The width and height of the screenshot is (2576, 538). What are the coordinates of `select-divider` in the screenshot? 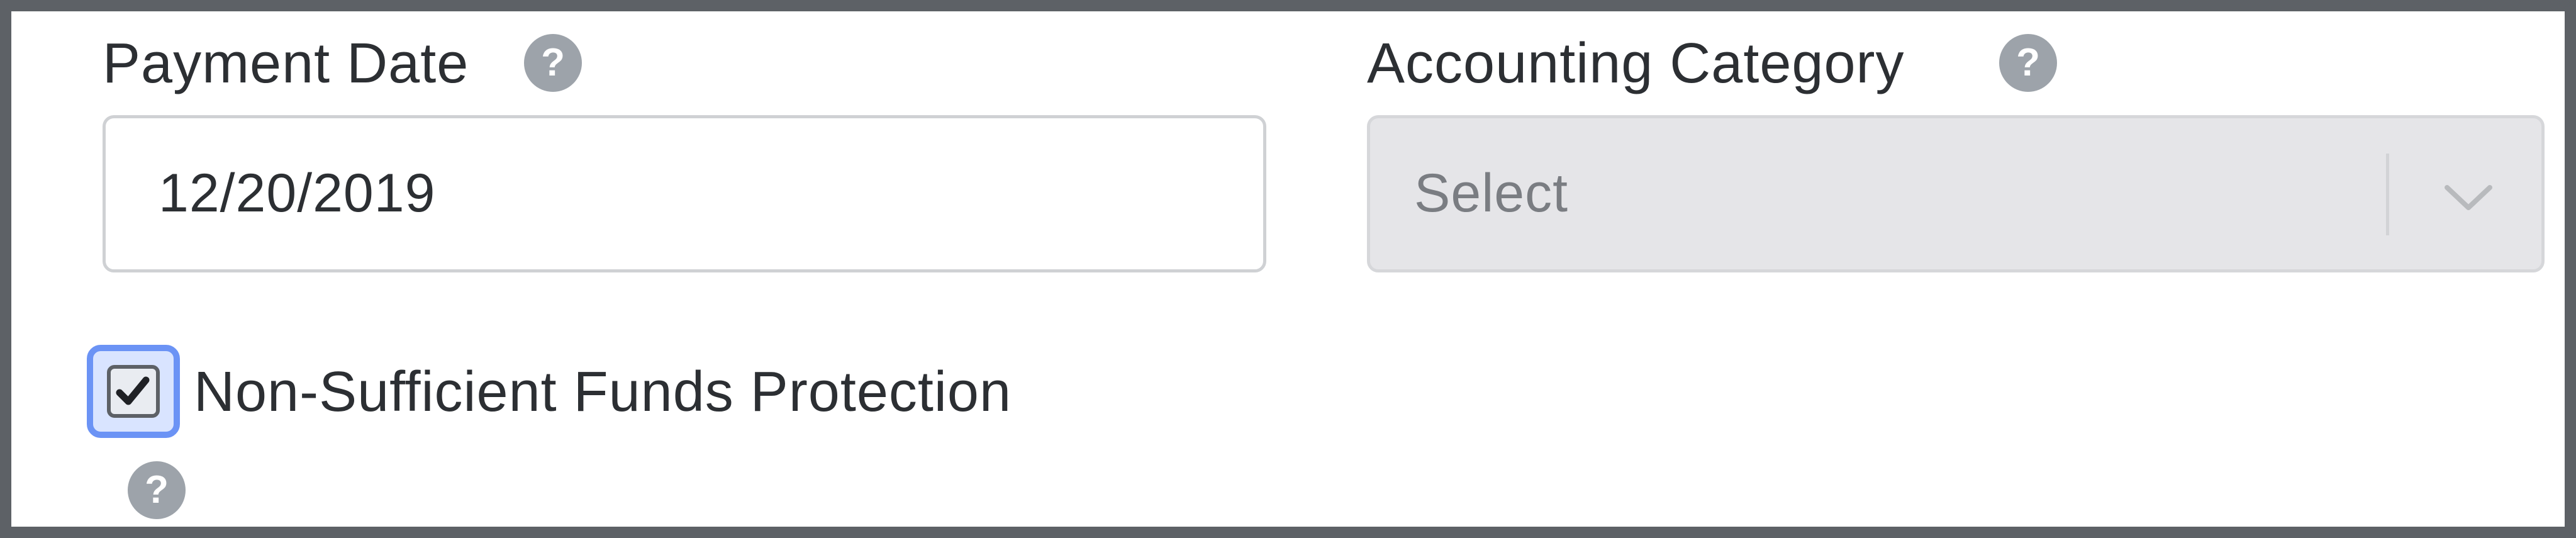 It's located at (2387, 195).